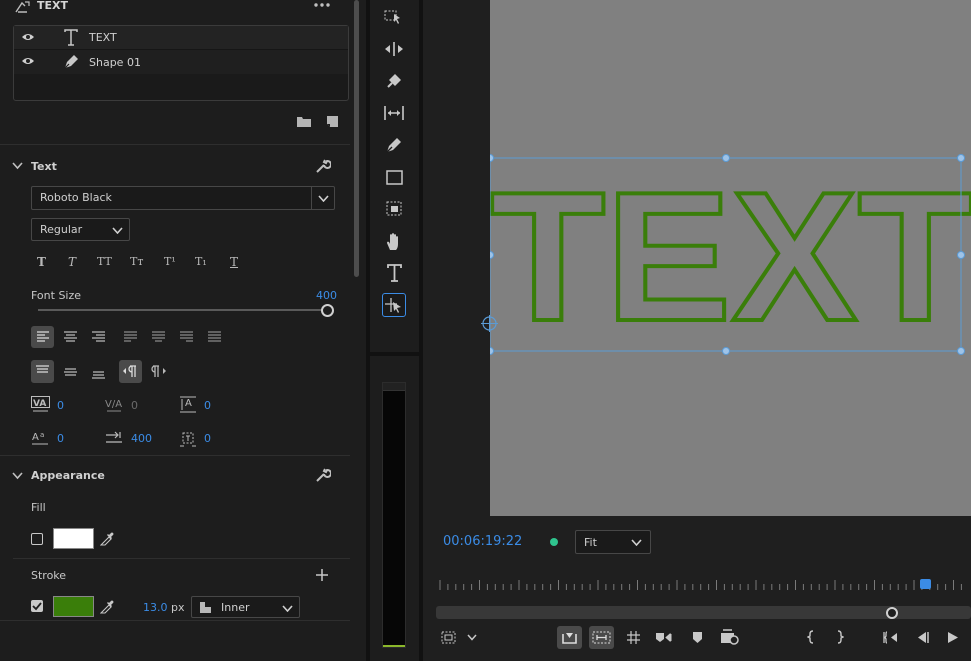 The width and height of the screenshot is (971, 661). What do you see at coordinates (613, 542) in the screenshot?
I see `zoom-level-dropdown: Fit` at bounding box center [613, 542].